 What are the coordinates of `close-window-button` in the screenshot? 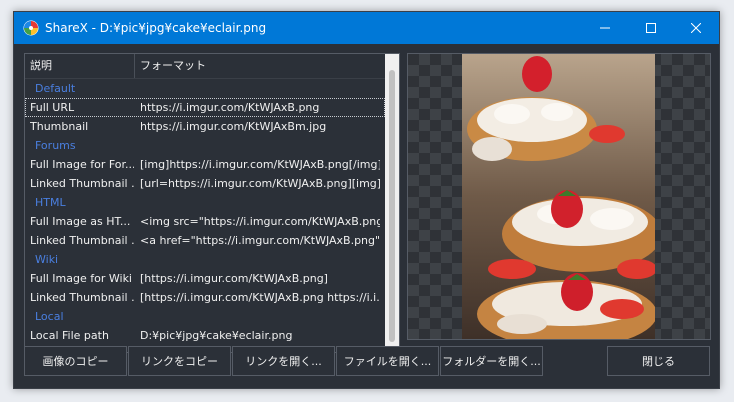 It's located at (696, 28).